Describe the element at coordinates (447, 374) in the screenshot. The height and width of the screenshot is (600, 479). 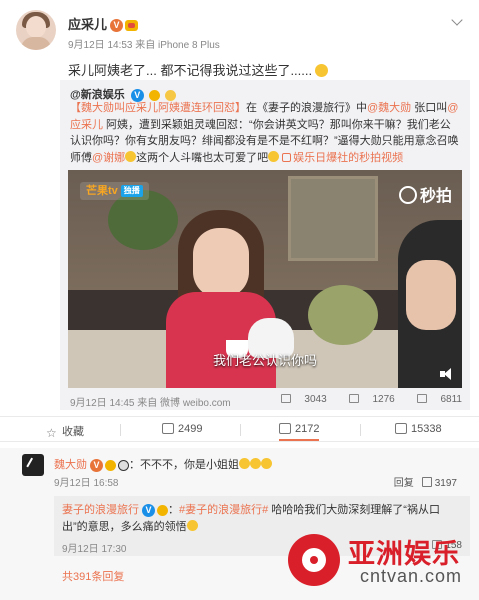
I see `volume-icon` at that location.